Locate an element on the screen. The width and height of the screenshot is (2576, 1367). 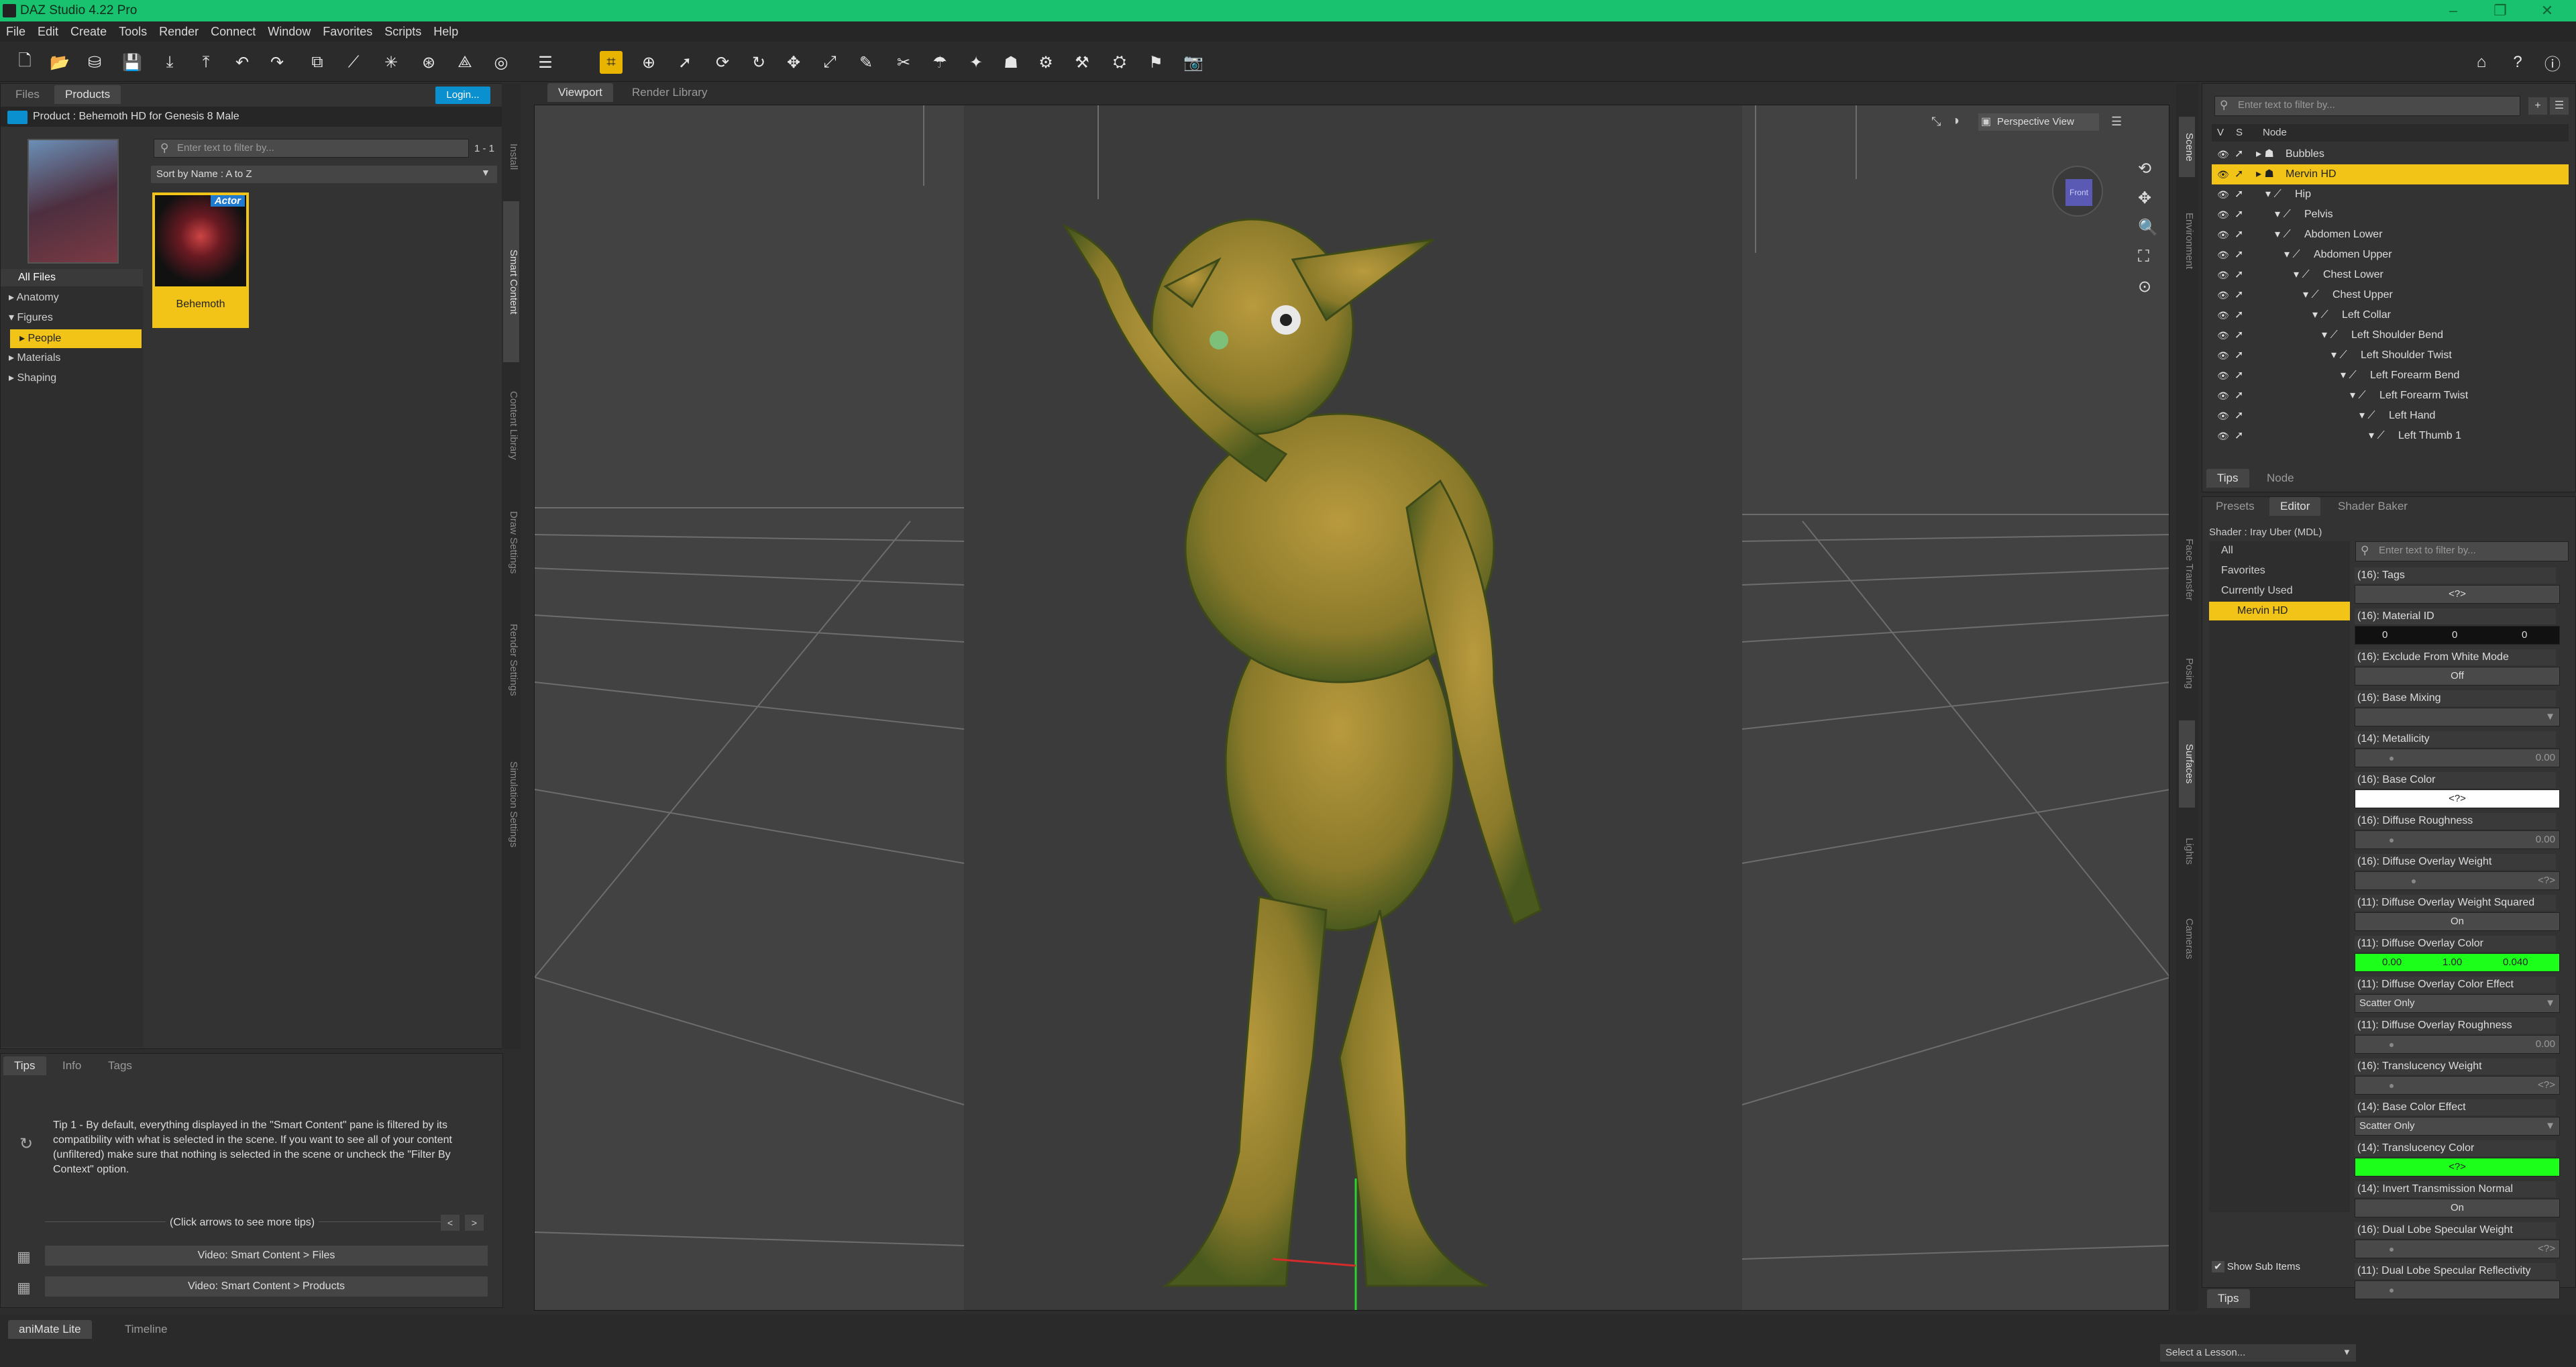
tip-prev-button: < is located at coordinates (450, 1223).